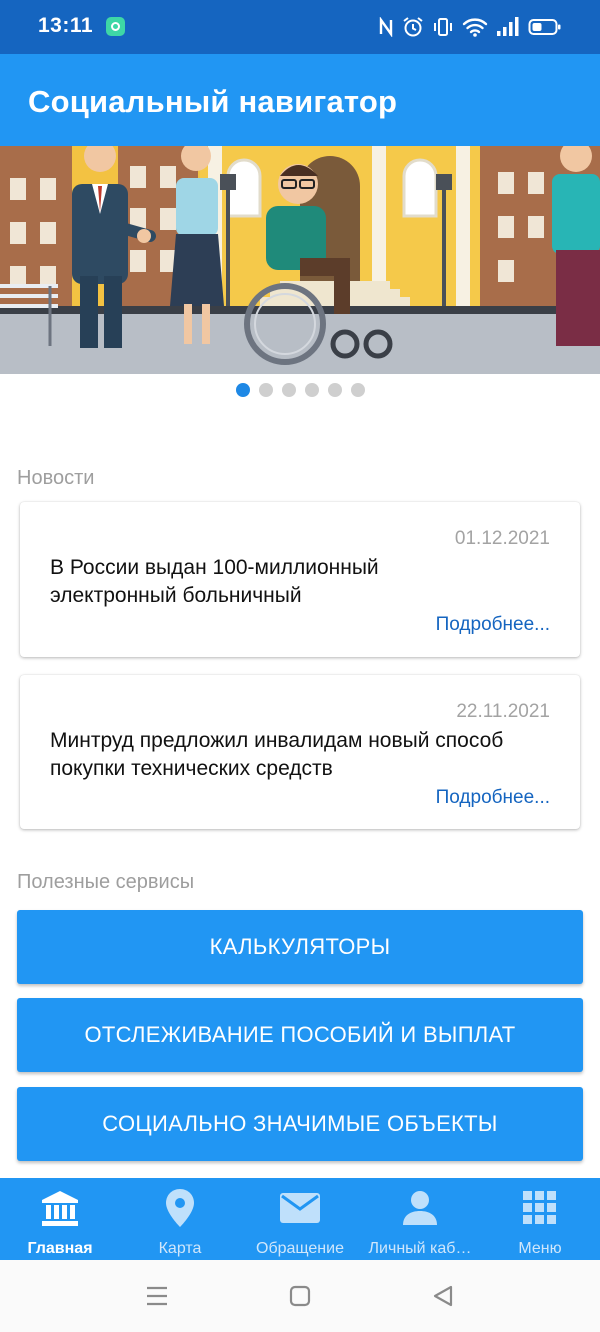  I want to click on nav-item-appeal: Обращение, so click(300, 1219).